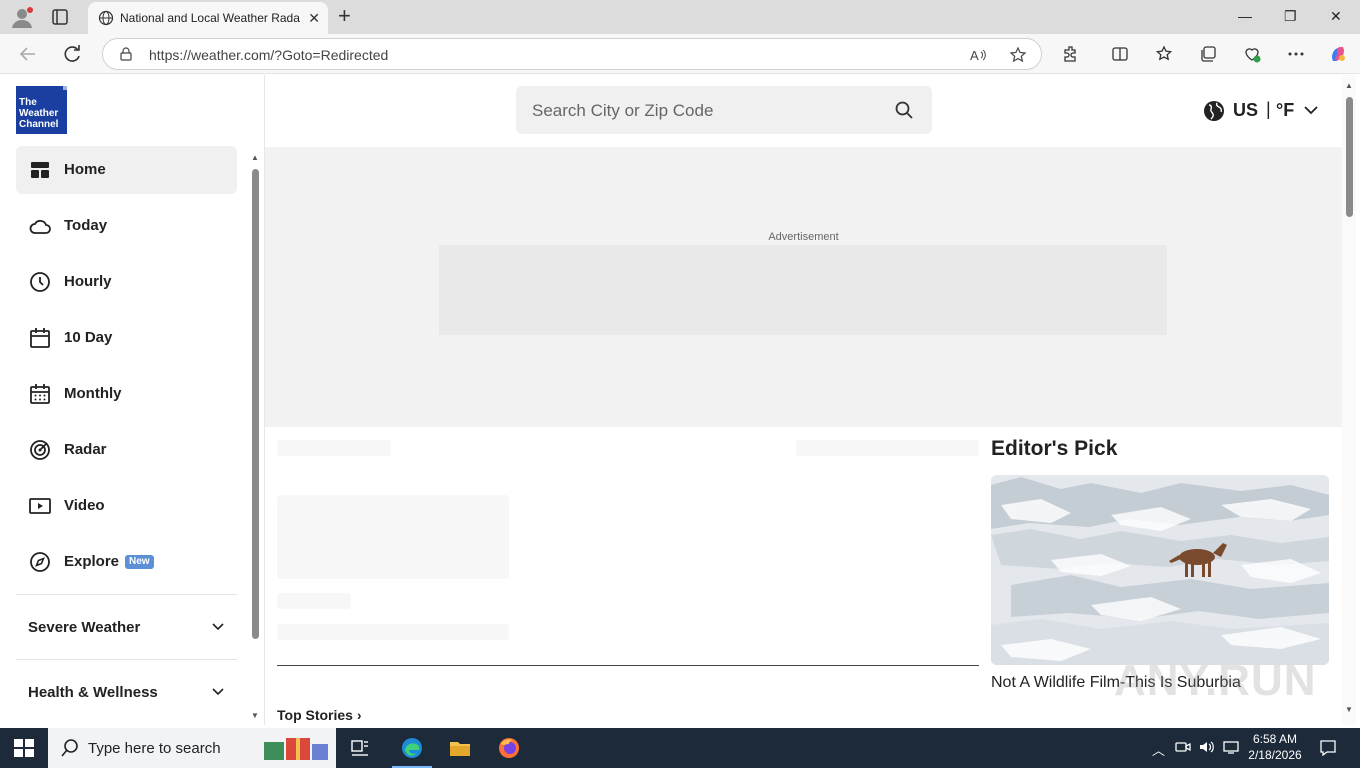 This screenshot has height=768, width=1360. I want to click on close-window-button: ✕, so click(1336, 16).